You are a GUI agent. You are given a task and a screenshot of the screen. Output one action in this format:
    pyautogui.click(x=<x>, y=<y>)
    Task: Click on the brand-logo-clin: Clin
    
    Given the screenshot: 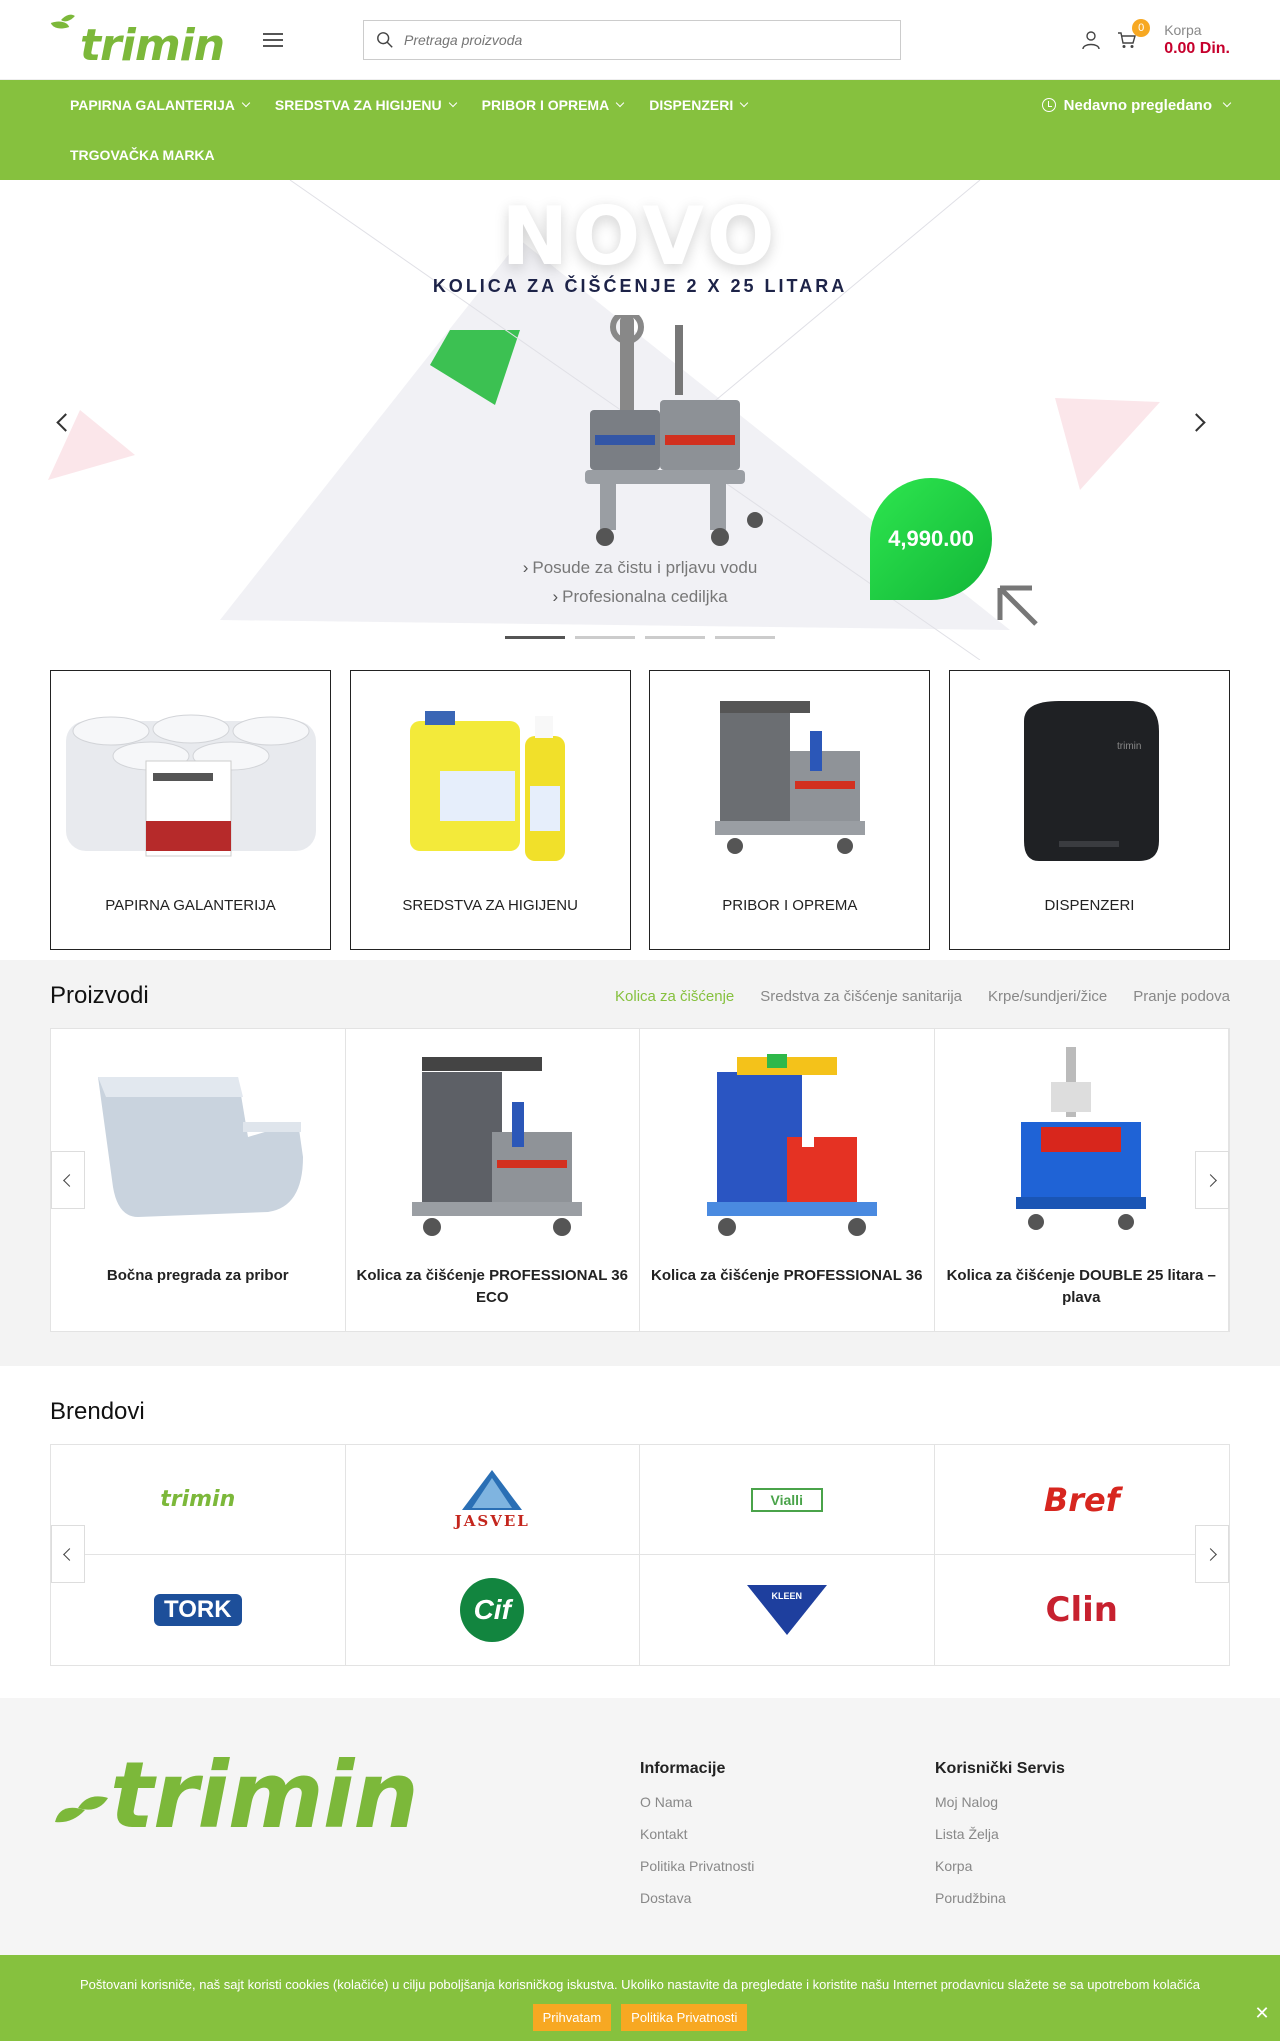 What is the action you would take?
    pyautogui.click(x=1081, y=1610)
    